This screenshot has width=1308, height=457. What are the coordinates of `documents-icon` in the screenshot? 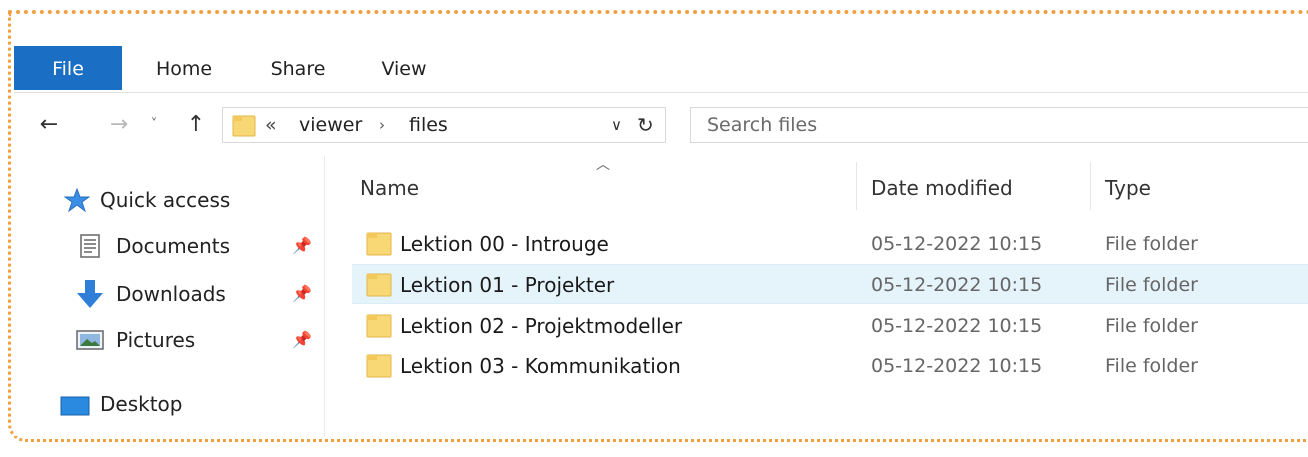 It's located at (90, 246).